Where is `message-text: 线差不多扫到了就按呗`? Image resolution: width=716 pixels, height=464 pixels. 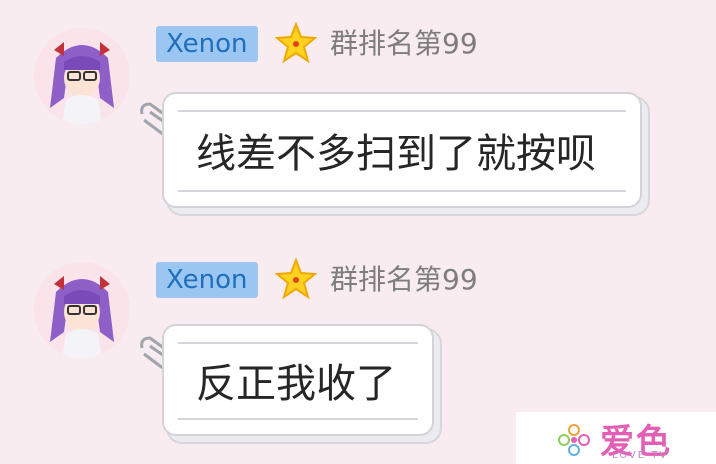
message-text: 线差不多扫到了就按呗 is located at coordinates (396, 154).